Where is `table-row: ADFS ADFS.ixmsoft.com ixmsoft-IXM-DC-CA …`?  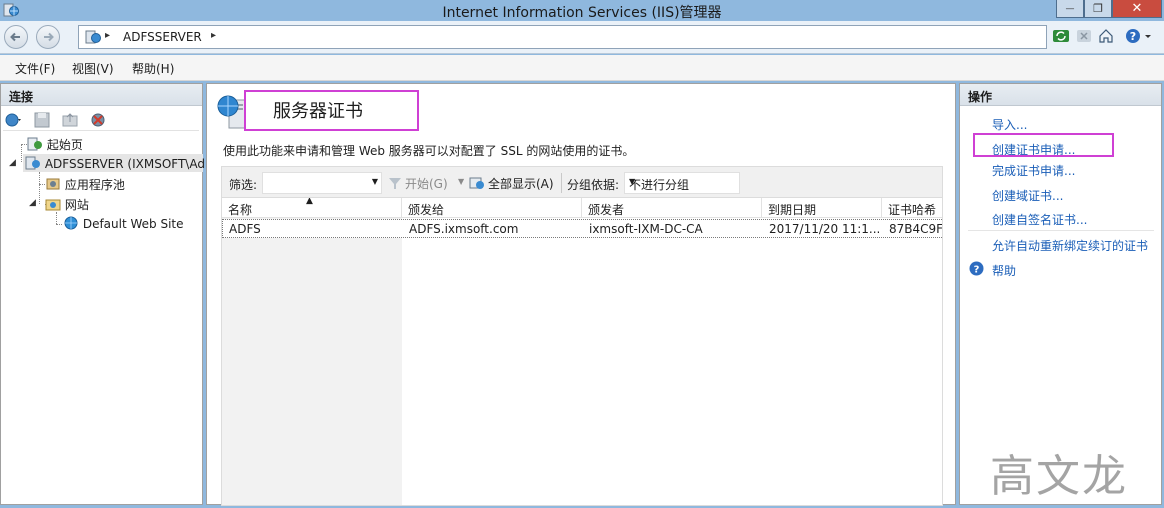 table-row: ADFS ADFS.ixmsoft.com ixmsoft-IXM-DC-CA … is located at coordinates (582, 228).